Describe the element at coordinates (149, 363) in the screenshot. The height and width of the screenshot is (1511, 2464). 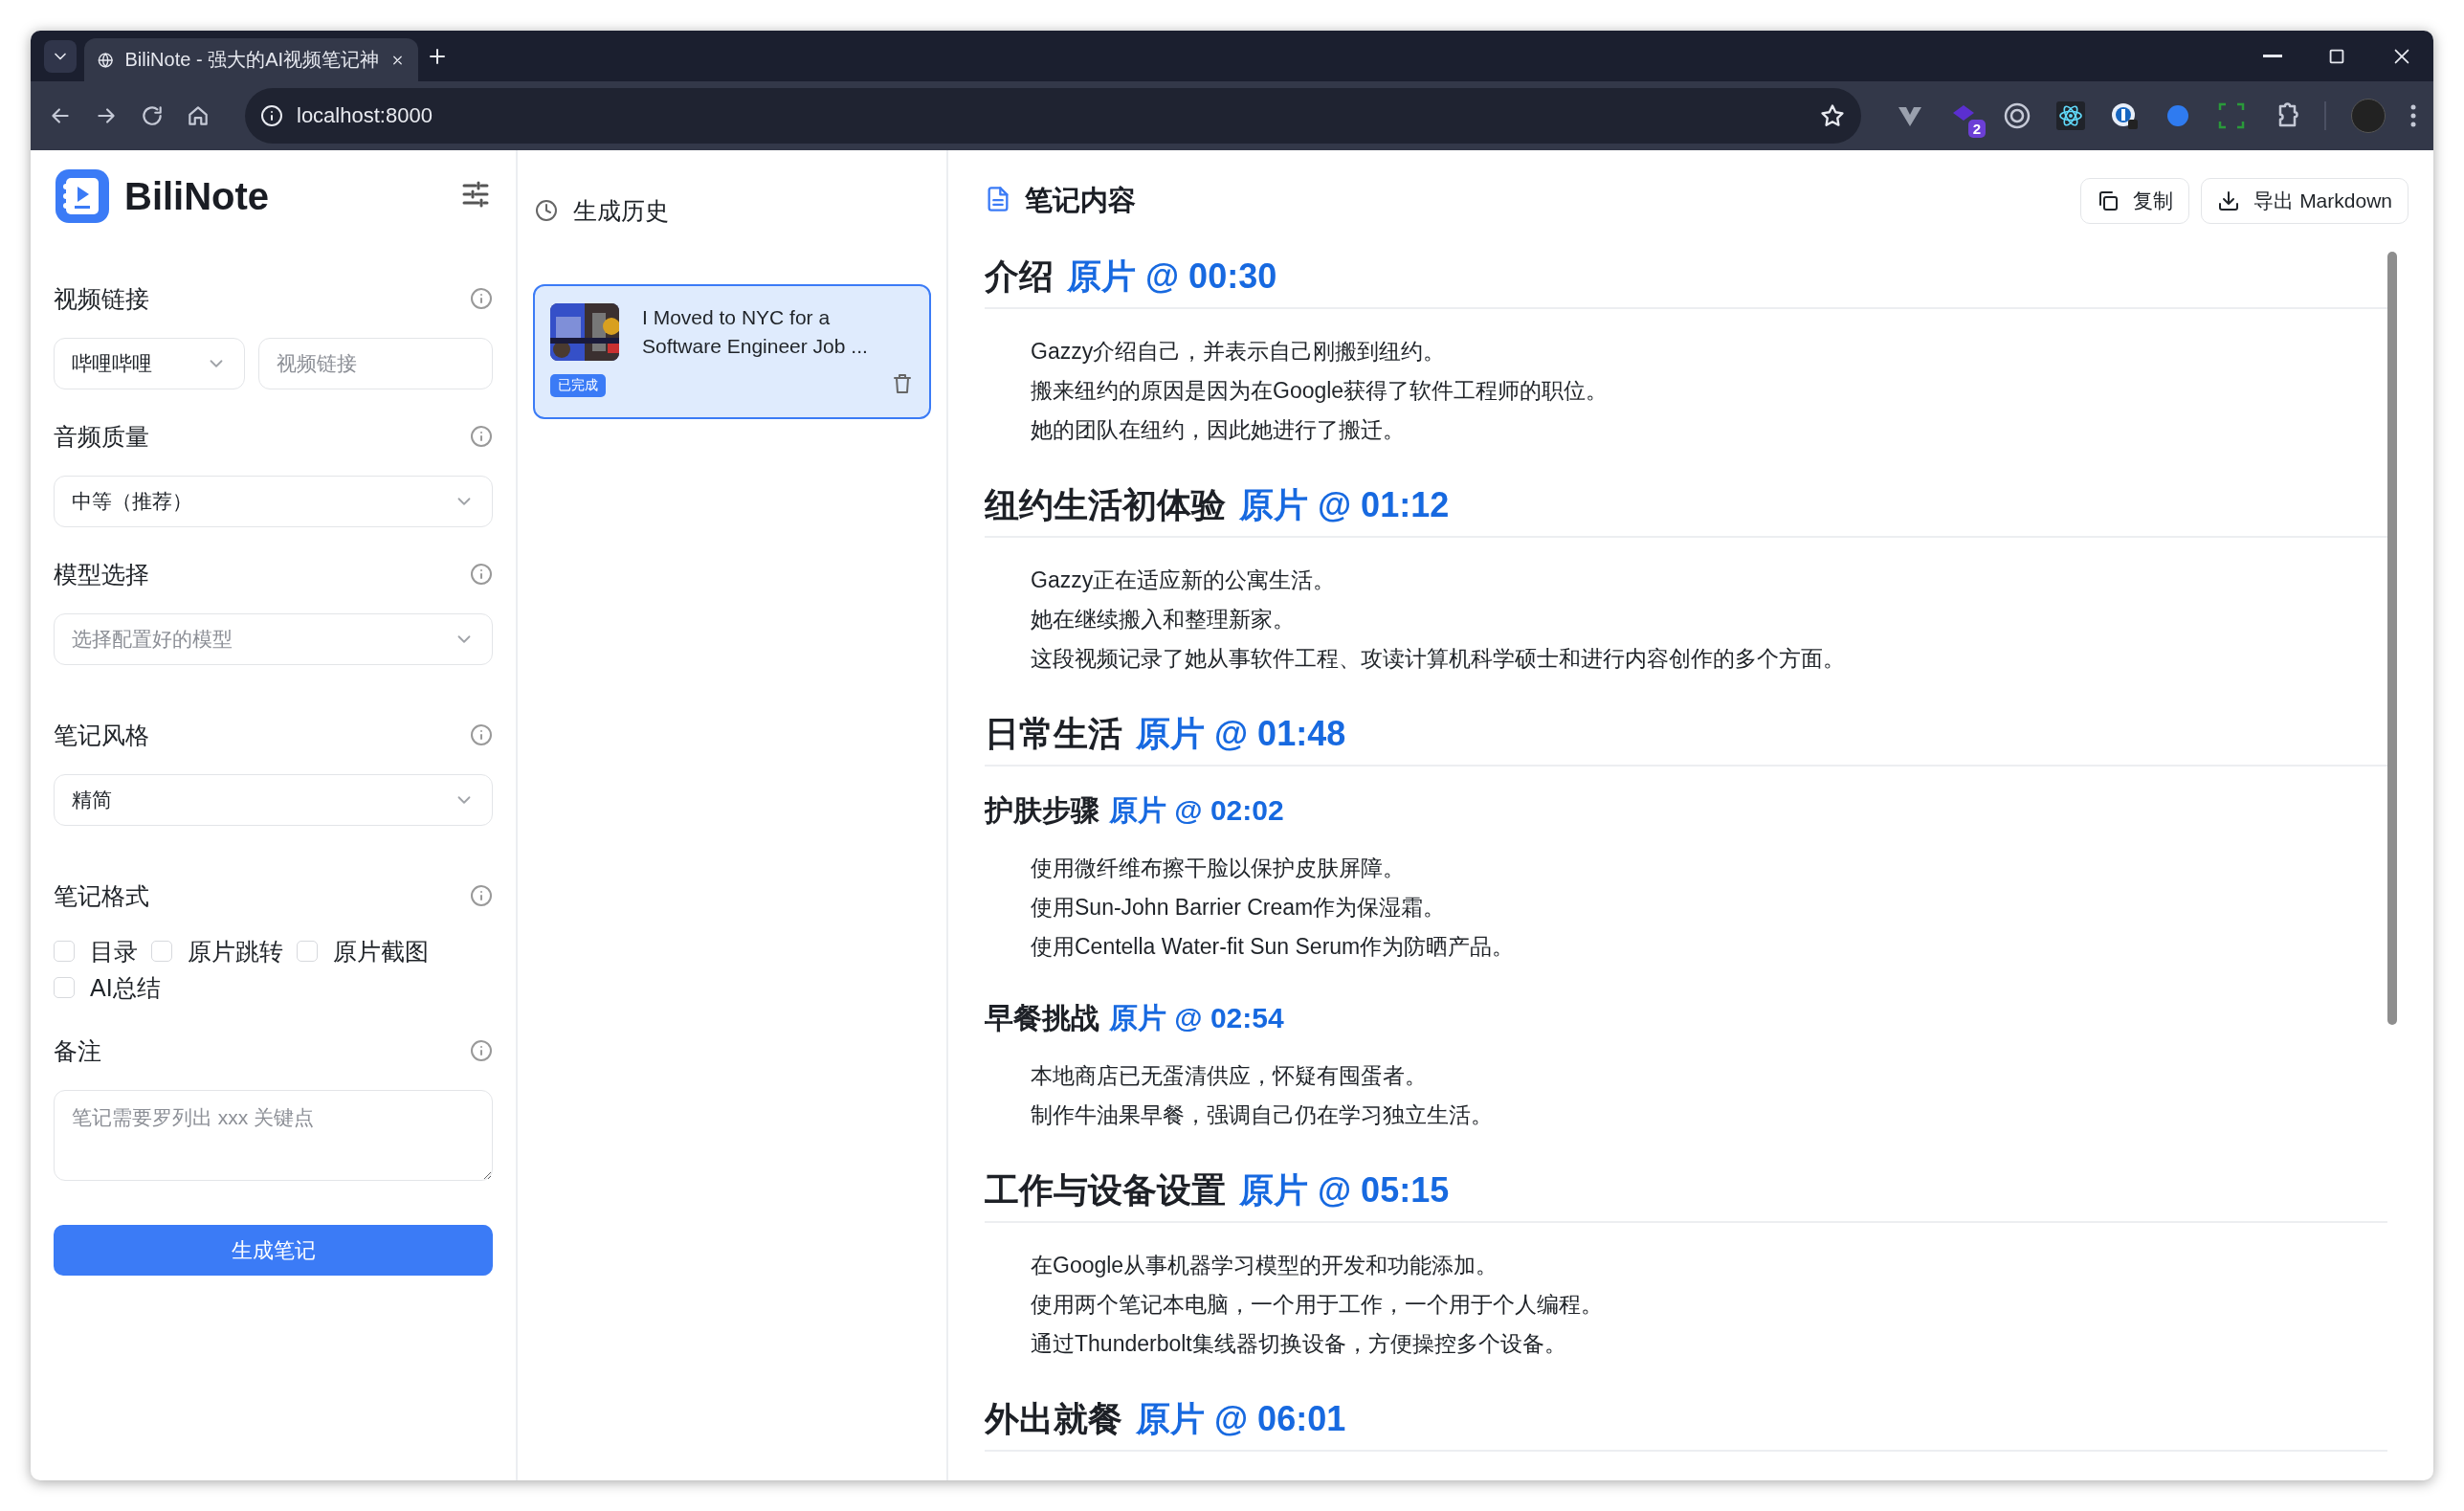
I see `platform-select: 哔哩哔哩` at that location.